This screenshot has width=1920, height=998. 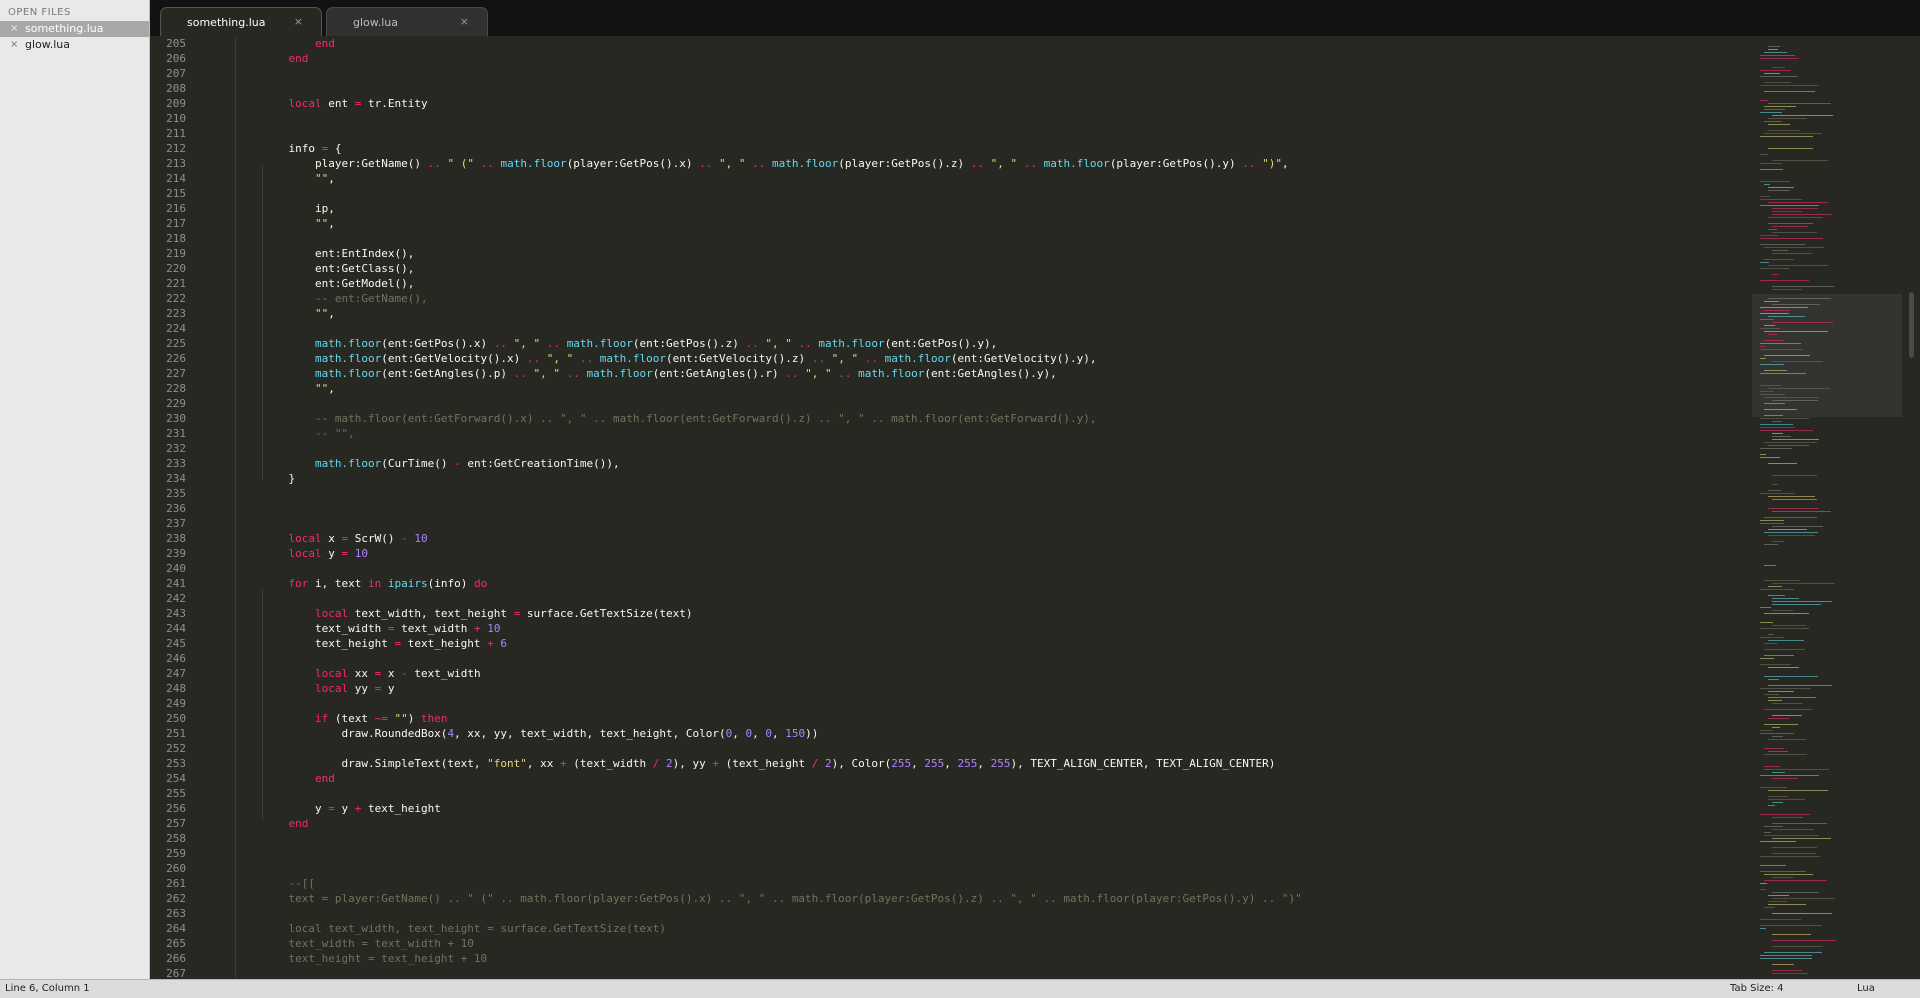 I want to click on code-token: then, so click(x=434, y=718).